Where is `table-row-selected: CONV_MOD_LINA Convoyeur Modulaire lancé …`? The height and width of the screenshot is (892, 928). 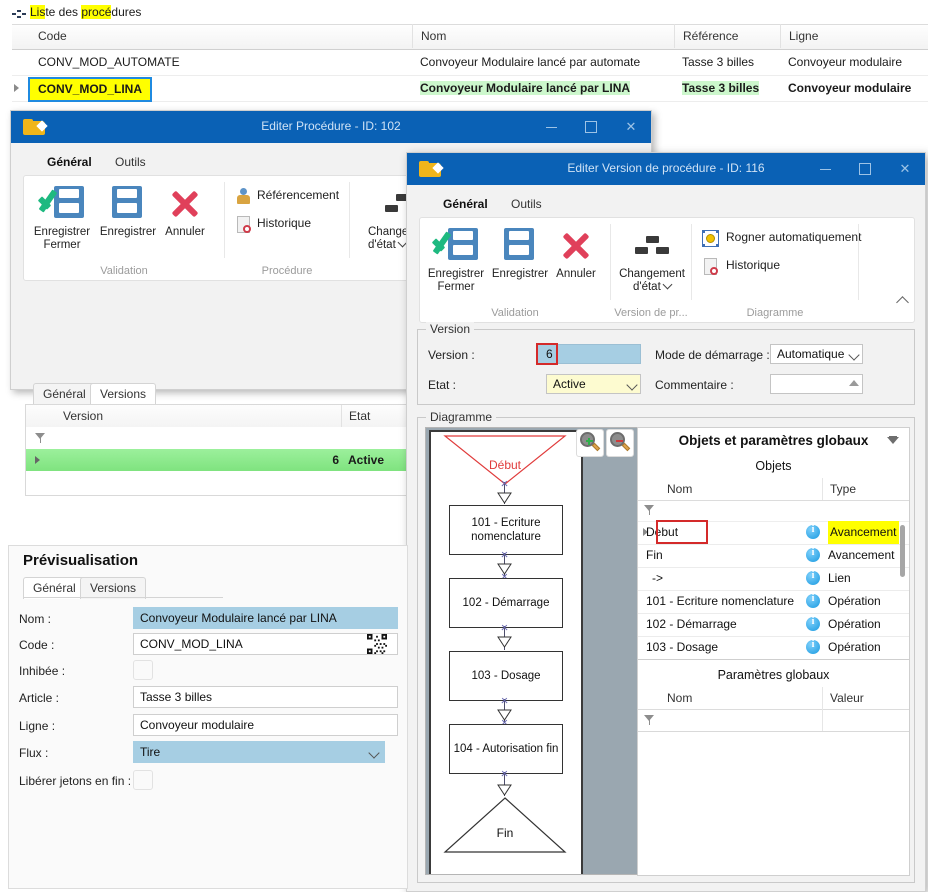
table-row-selected: CONV_MOD_LINA Convoyeur Modulaire lancé … is located at coordinates (470, 89).